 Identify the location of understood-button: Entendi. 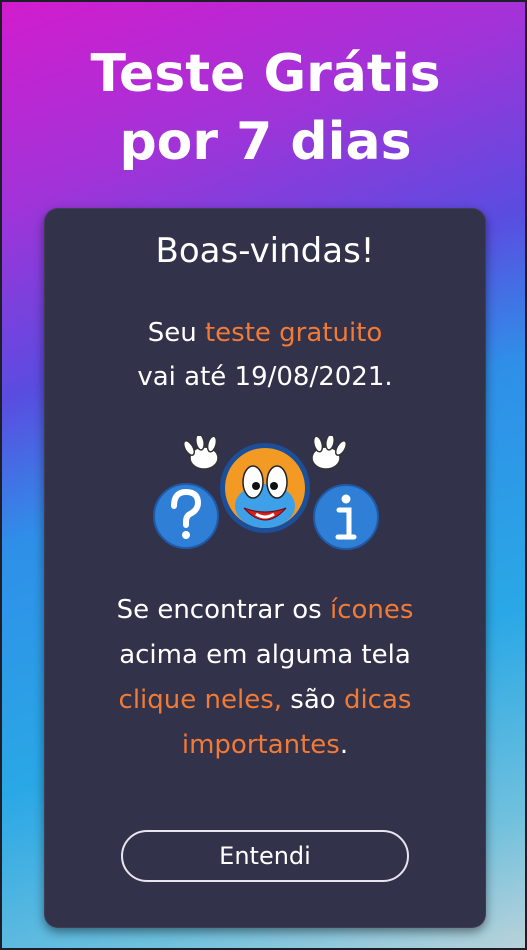
(265, 856).